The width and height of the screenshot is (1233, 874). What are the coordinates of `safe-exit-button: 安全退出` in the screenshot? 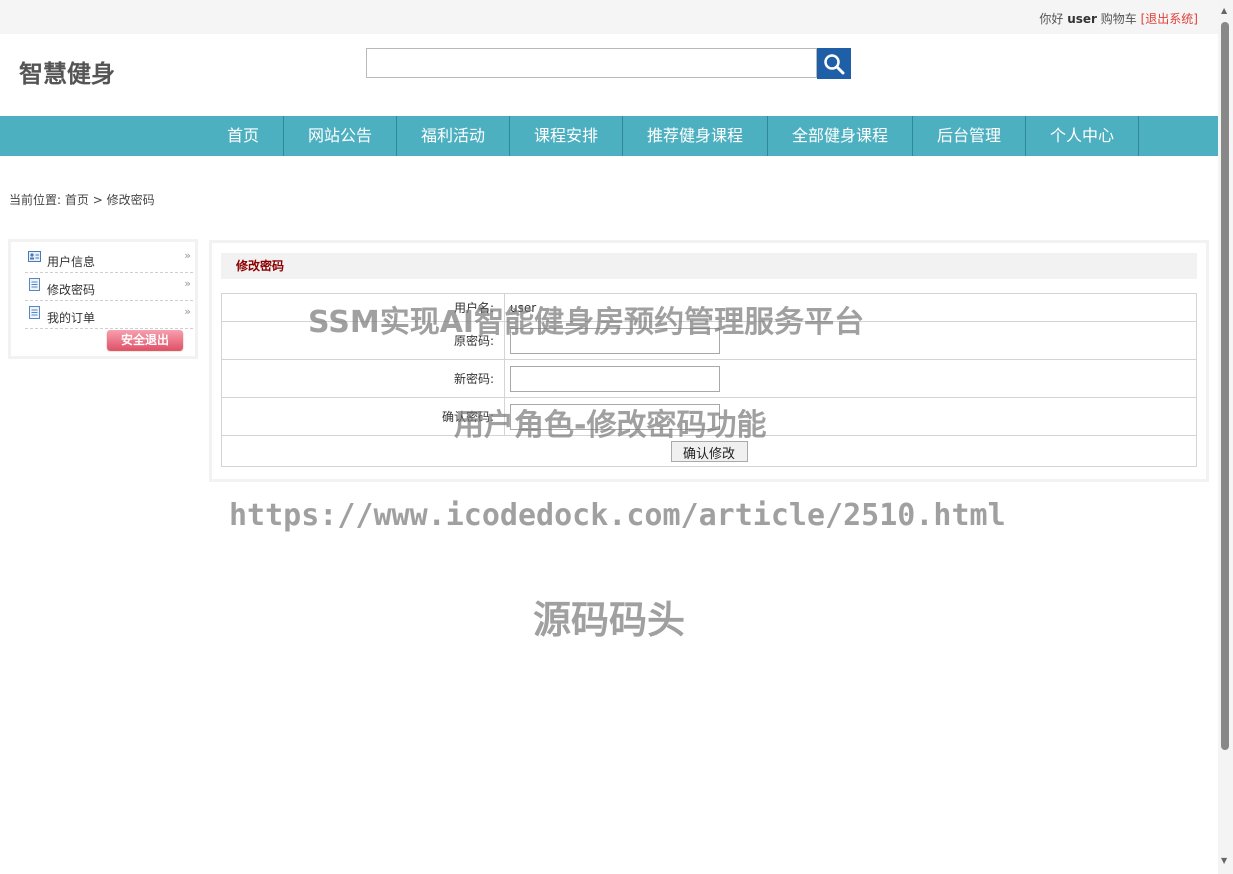 It's located at (145, 340).